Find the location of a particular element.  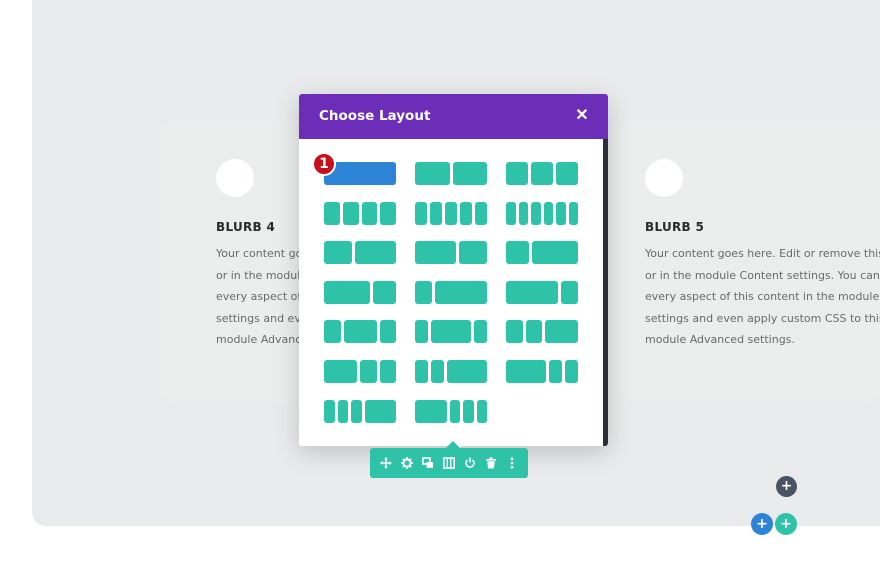

columns-icon is located at coordinates (449, 463).